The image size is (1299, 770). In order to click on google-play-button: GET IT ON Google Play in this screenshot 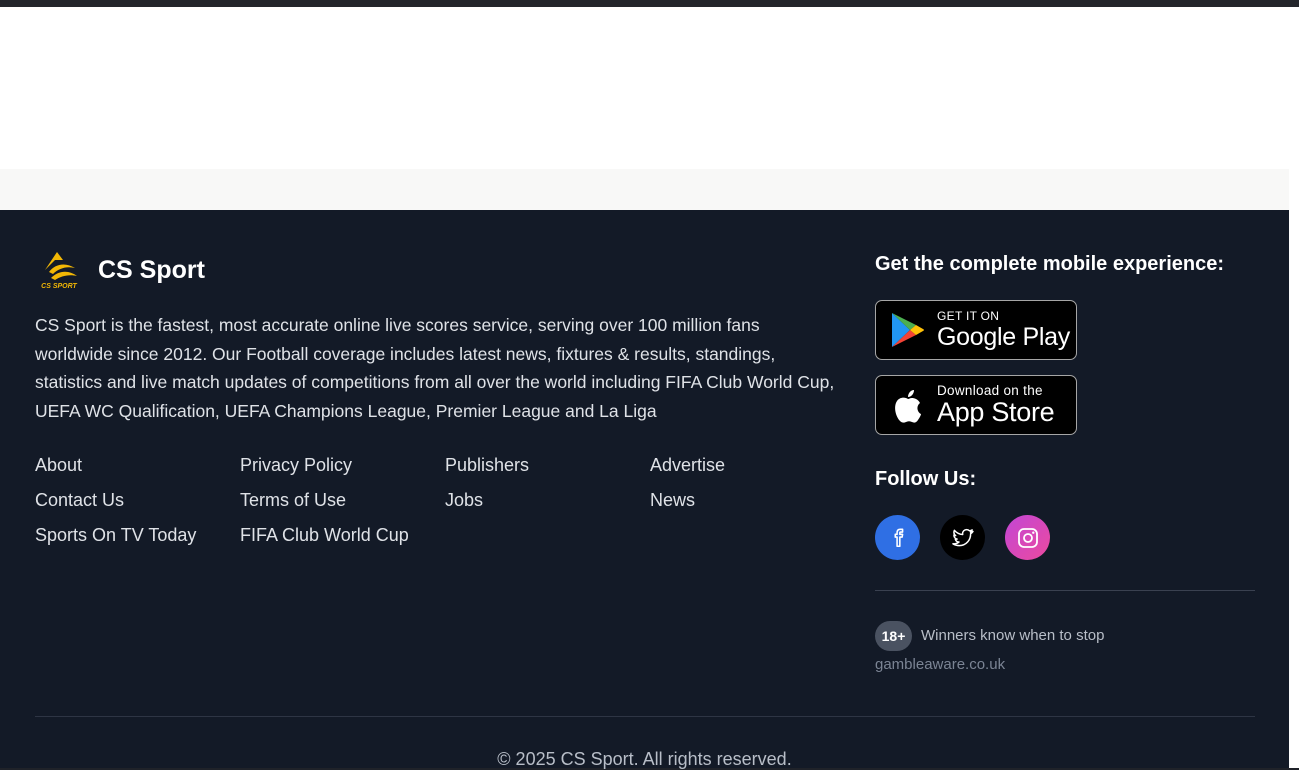, I will do `click(976, 330)`.